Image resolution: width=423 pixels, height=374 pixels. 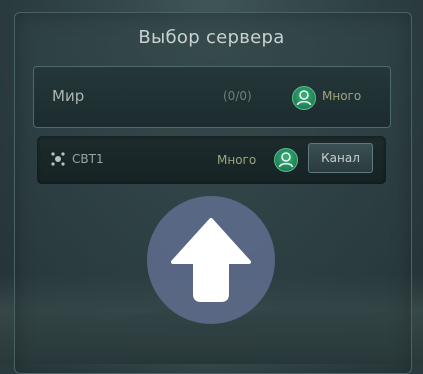 I want to click on scroll-up-button, so click(x=211, y=260).